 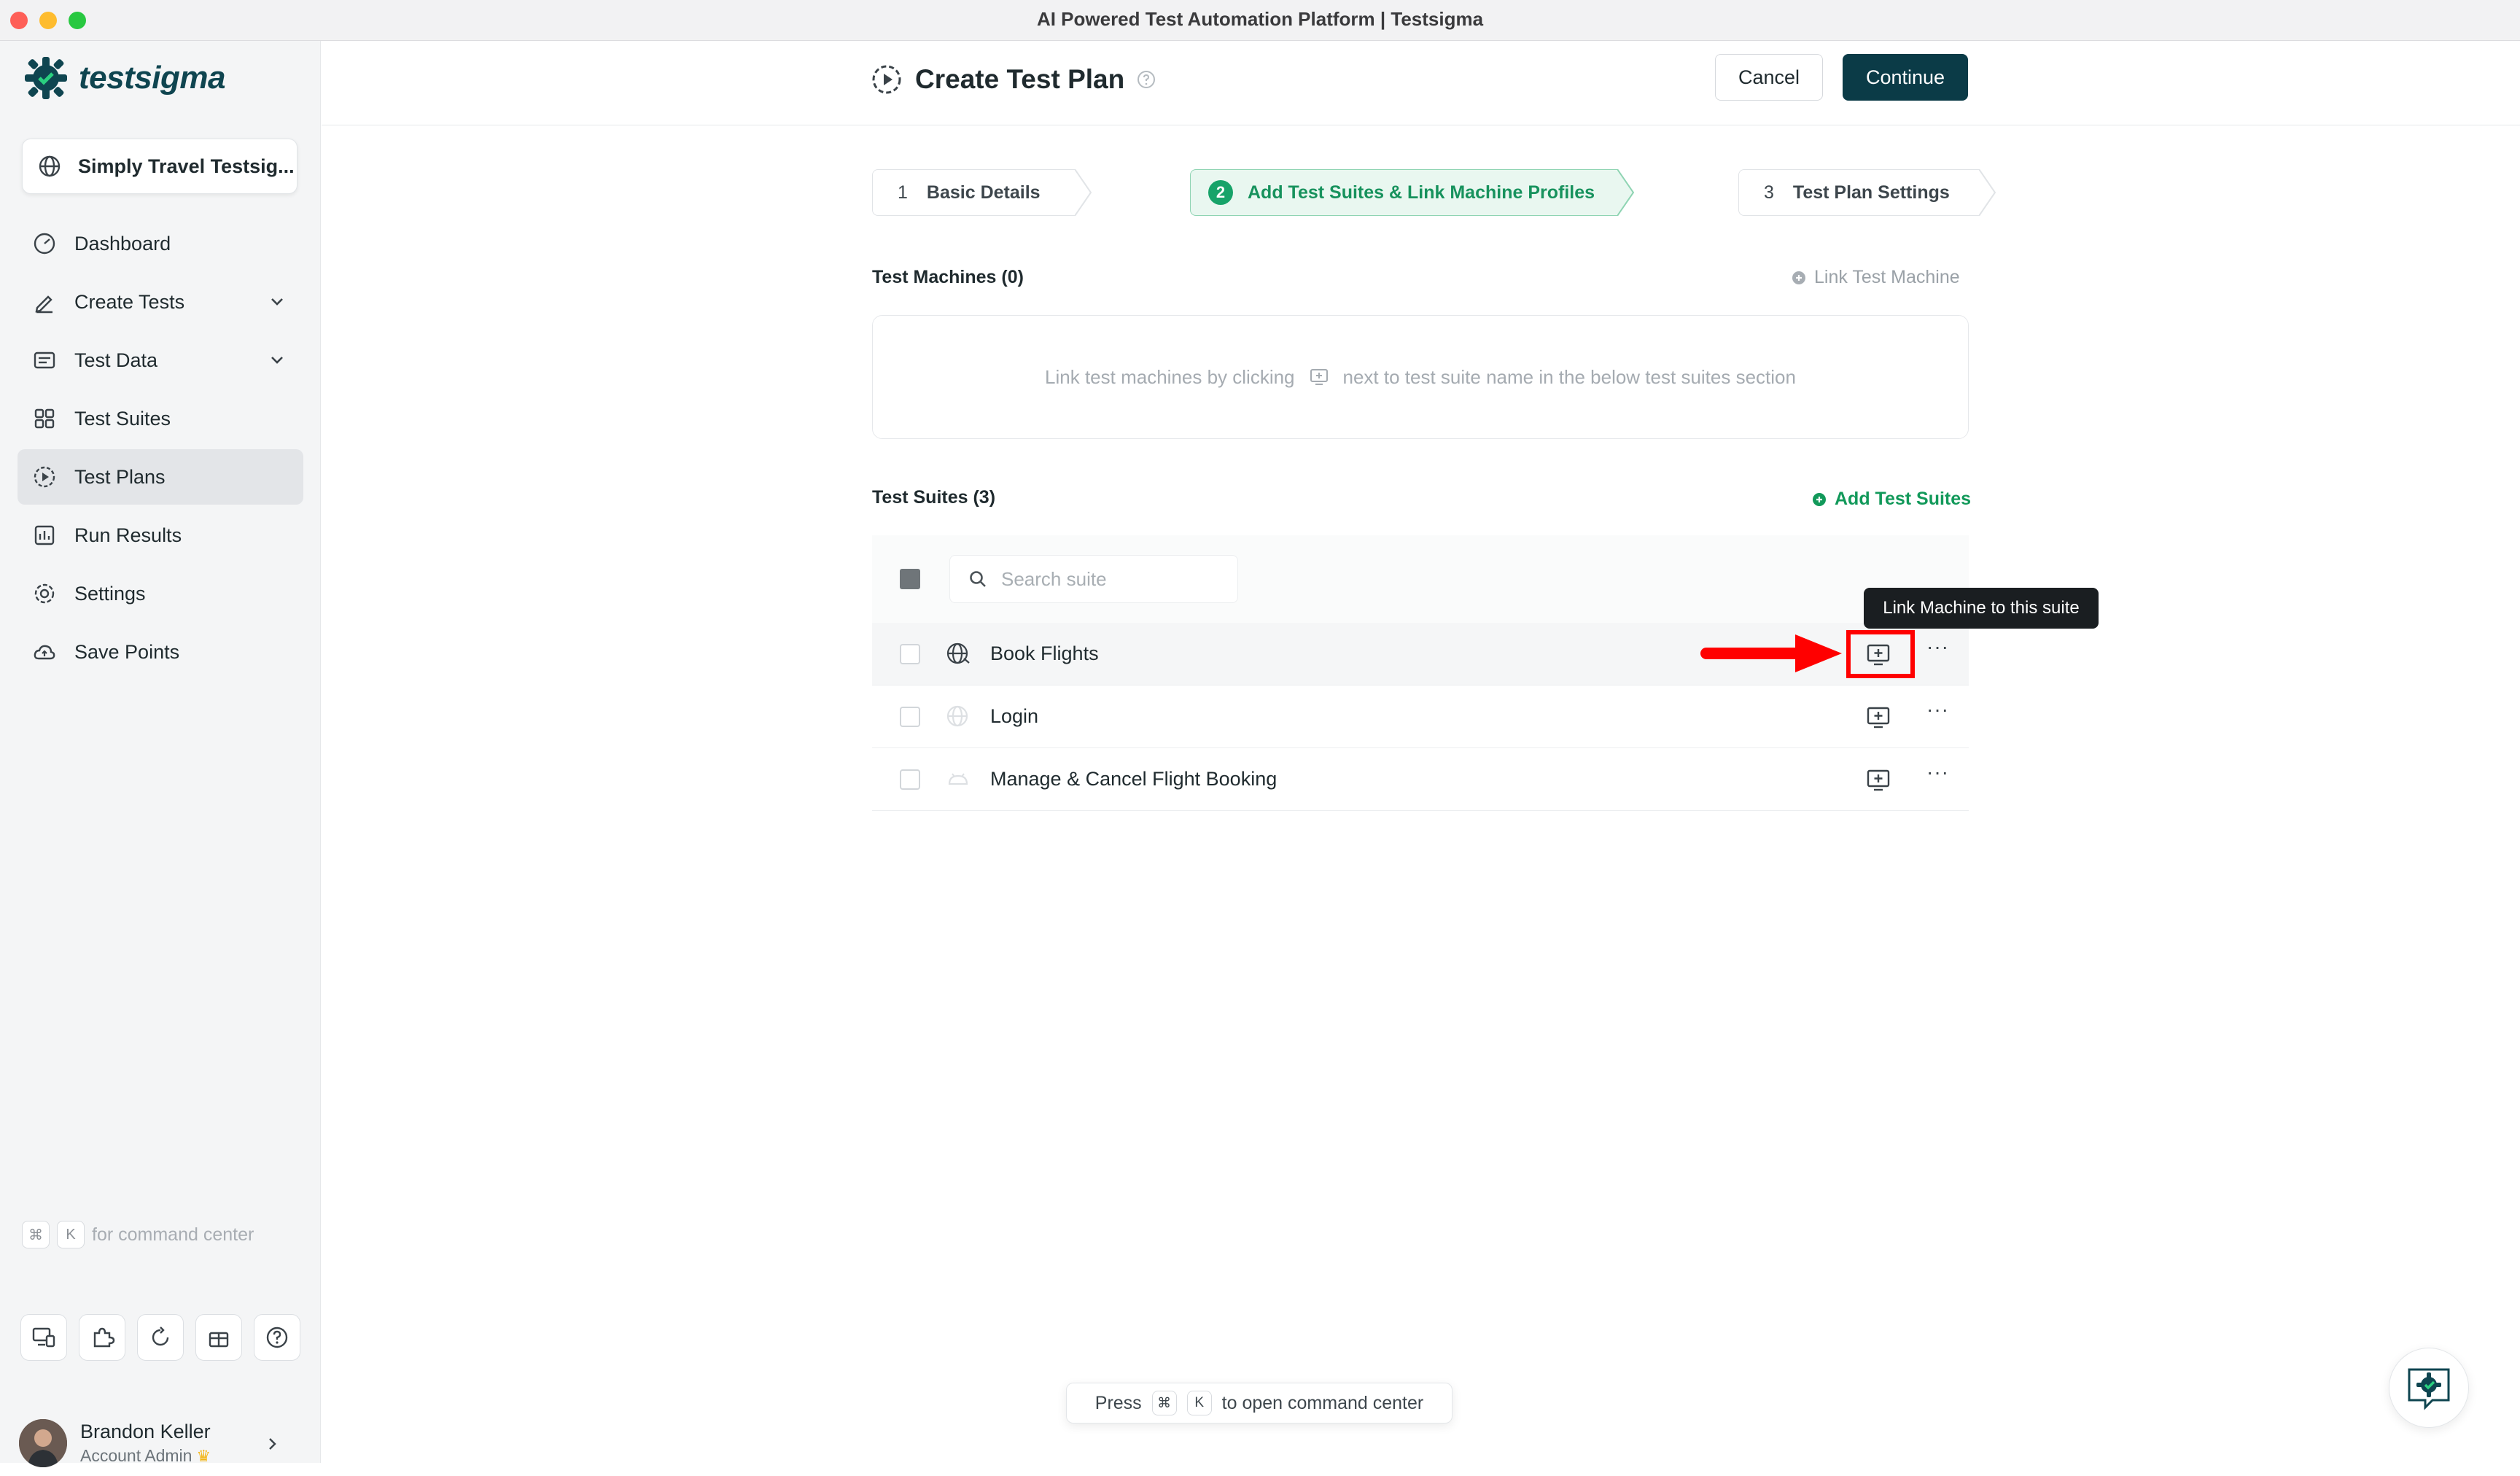 I want to click on pen-icon, so click(x=43, y=304).